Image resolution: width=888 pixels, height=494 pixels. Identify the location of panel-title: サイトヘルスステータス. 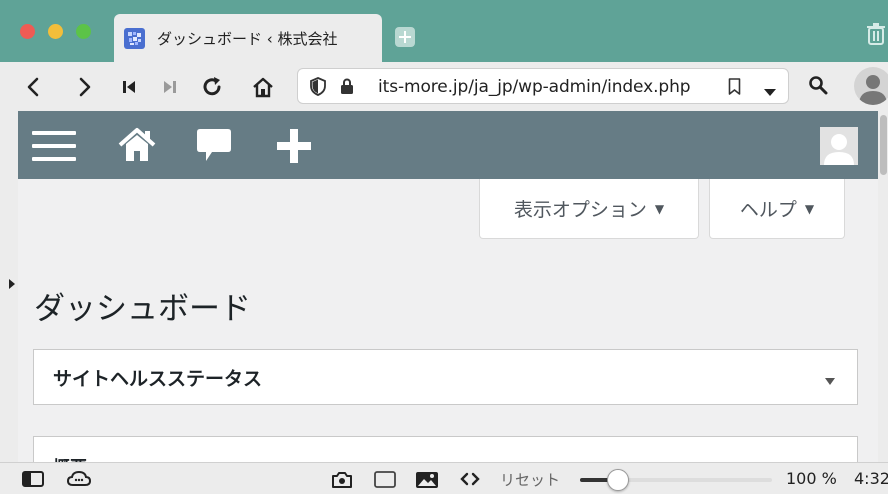
(158, 379).